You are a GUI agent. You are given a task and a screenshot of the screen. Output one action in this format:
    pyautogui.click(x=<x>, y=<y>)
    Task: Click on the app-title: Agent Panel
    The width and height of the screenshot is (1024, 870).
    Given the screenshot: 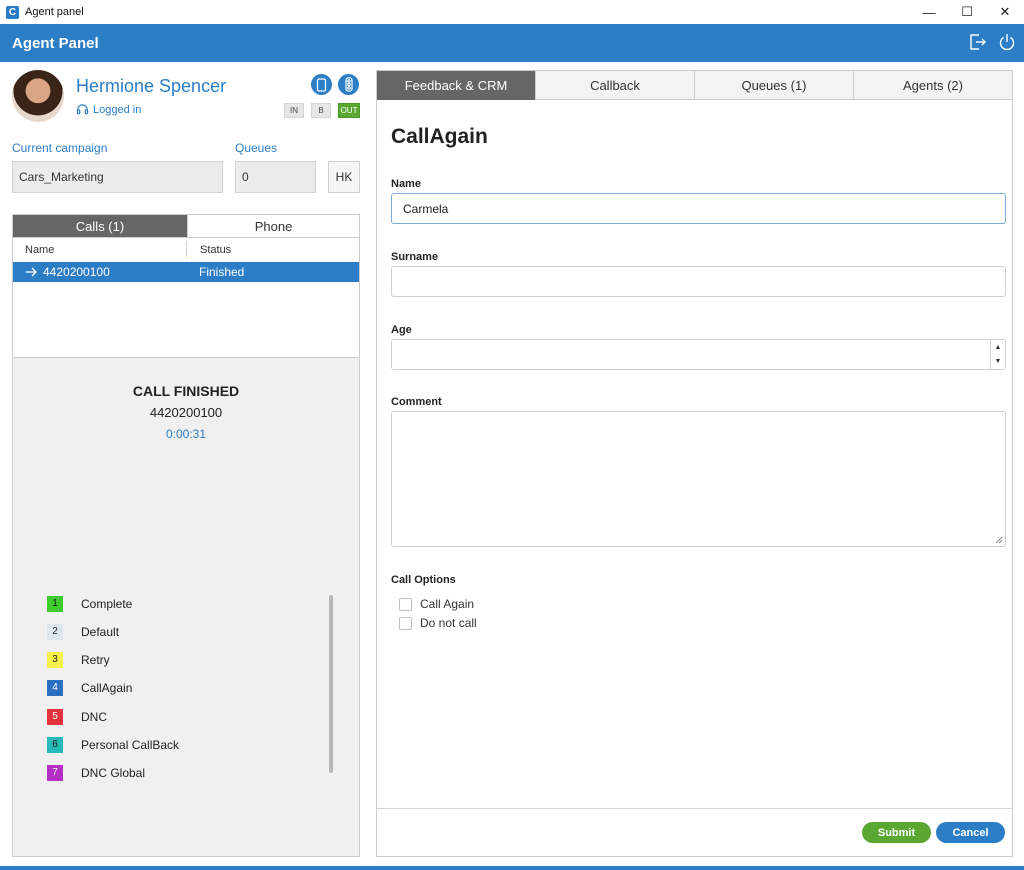 What is the action you would take?
    pyautogui.click(x=55, y=43)
    